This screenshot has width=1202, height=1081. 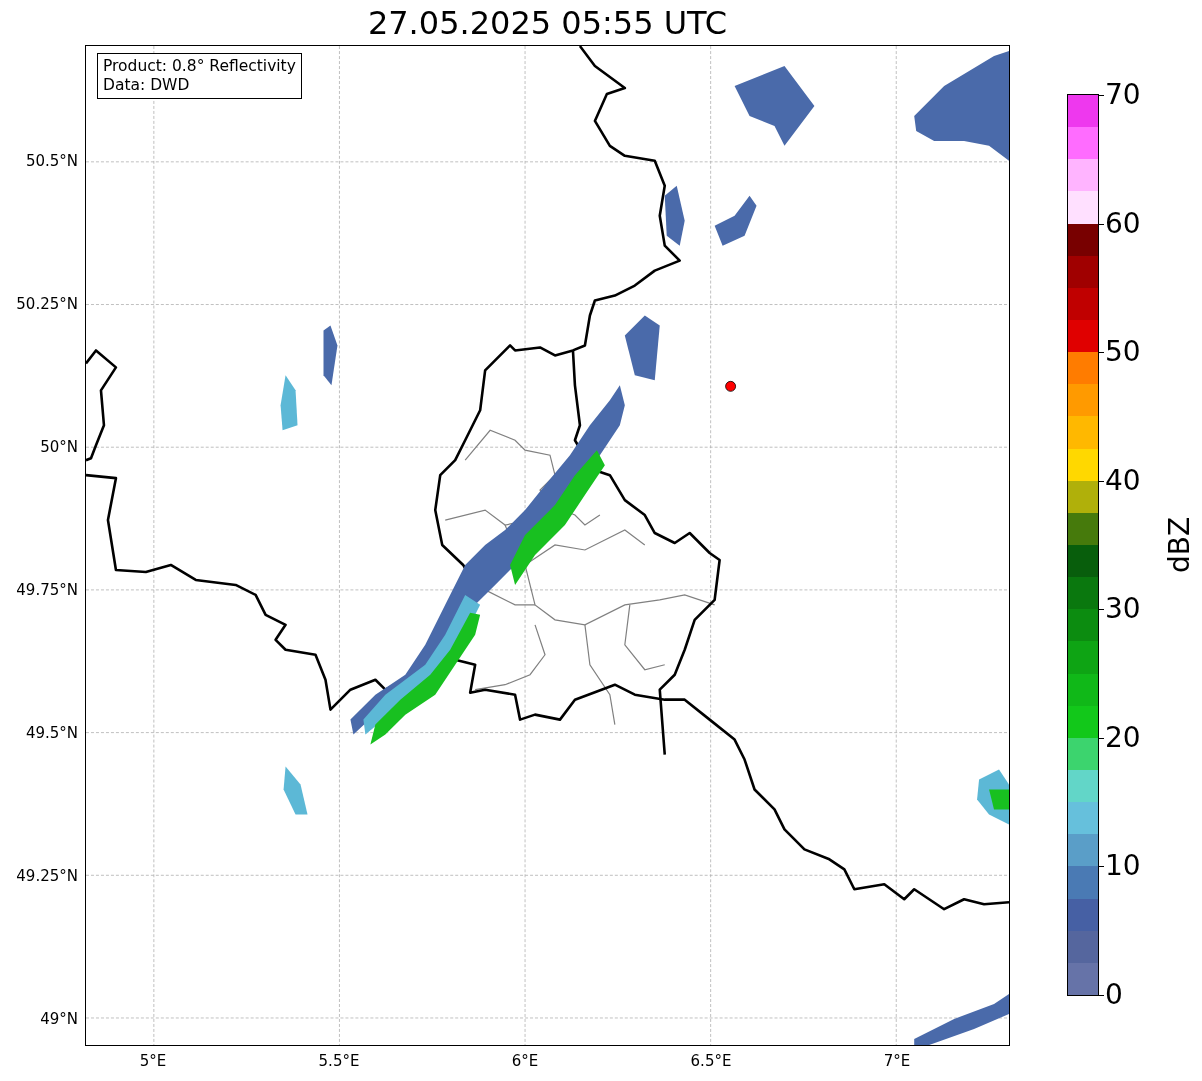 What do you see at coordinates (711, 1061) in the screenshot?
I see `axis-tick-label: 6.5°E` at bounding box center [711, 1061].